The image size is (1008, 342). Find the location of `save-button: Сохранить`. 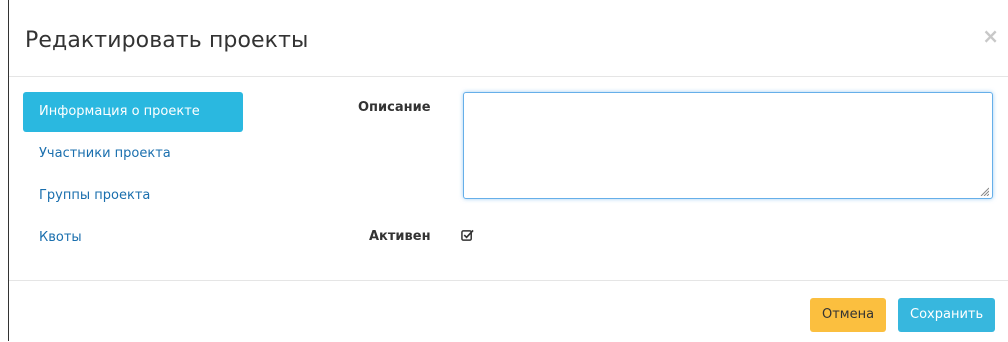

save-button: Сохранить is located at coordinates (947, 315).